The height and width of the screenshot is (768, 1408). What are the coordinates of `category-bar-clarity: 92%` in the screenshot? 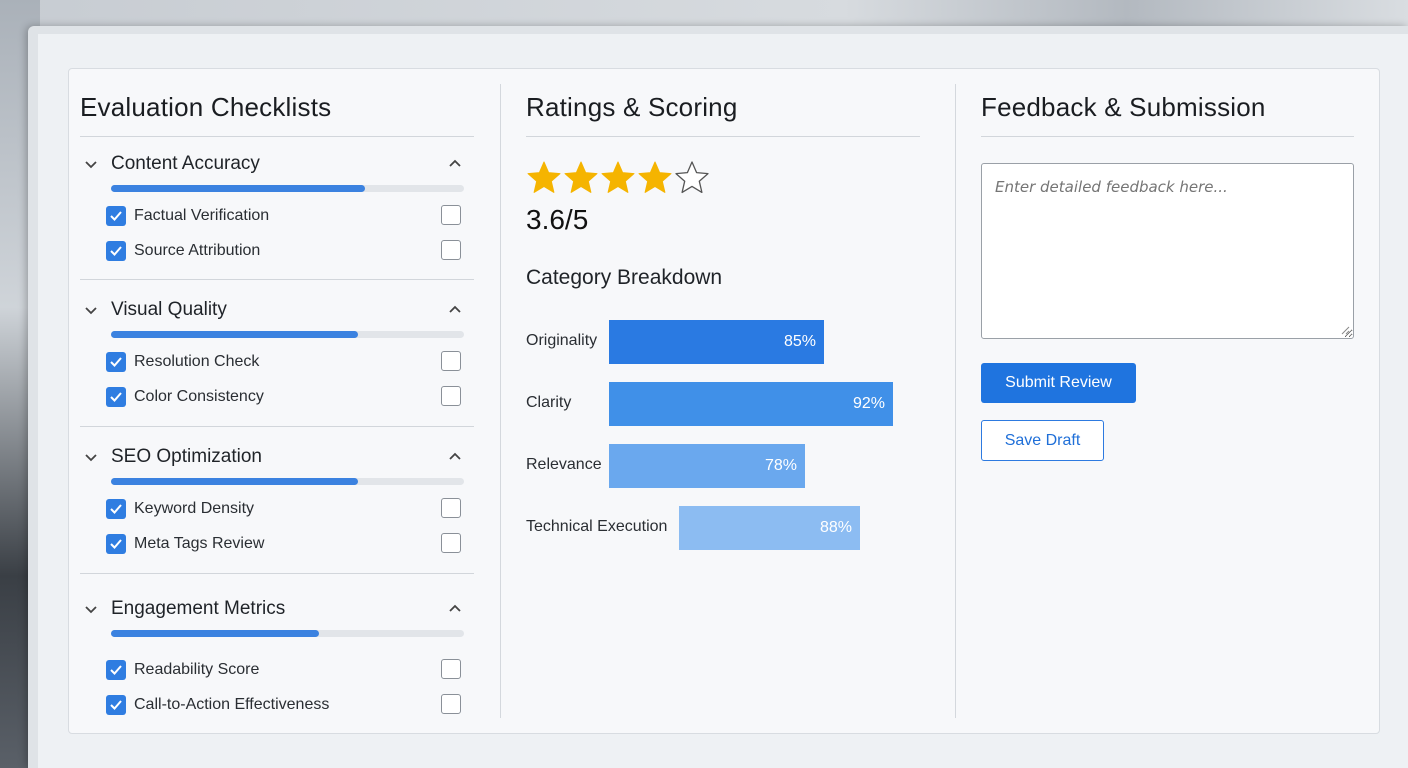 It's located at (751, 404).